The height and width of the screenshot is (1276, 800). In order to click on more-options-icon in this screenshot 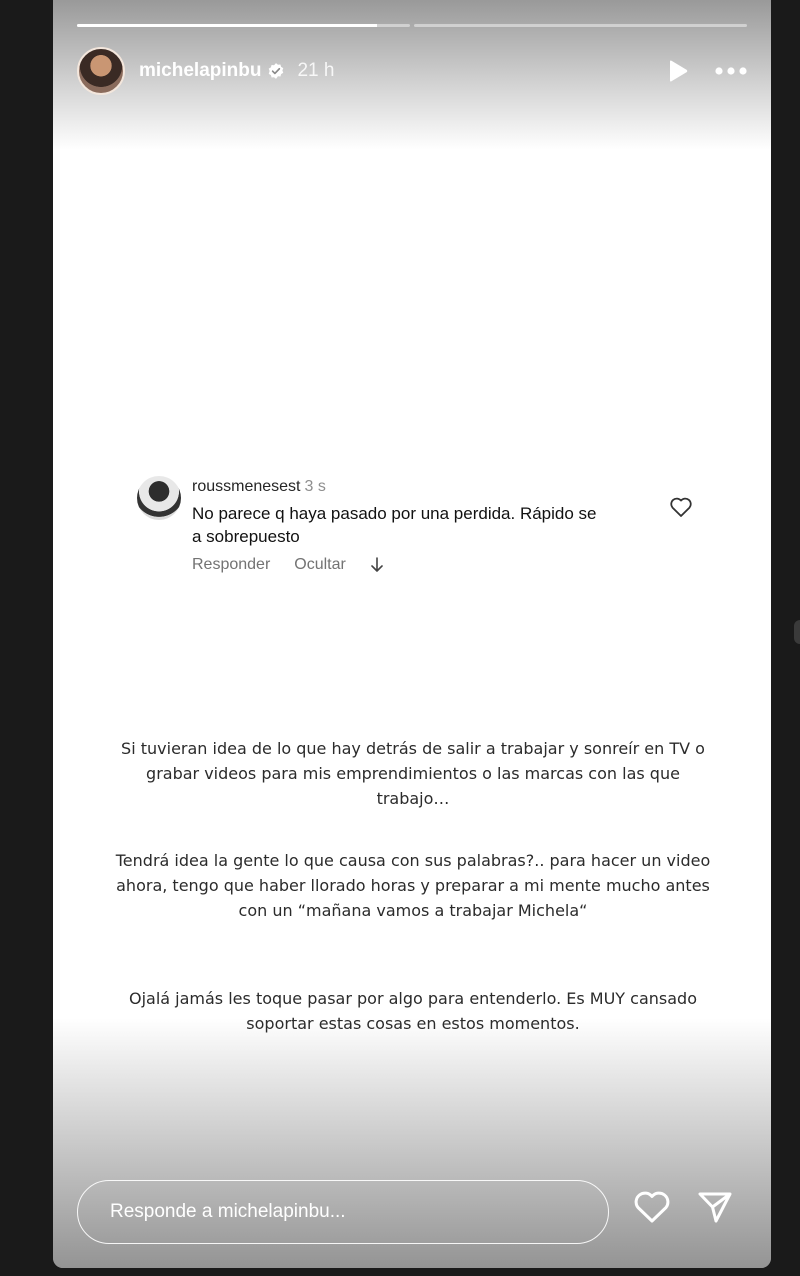, I will do `click(731, 71)`.